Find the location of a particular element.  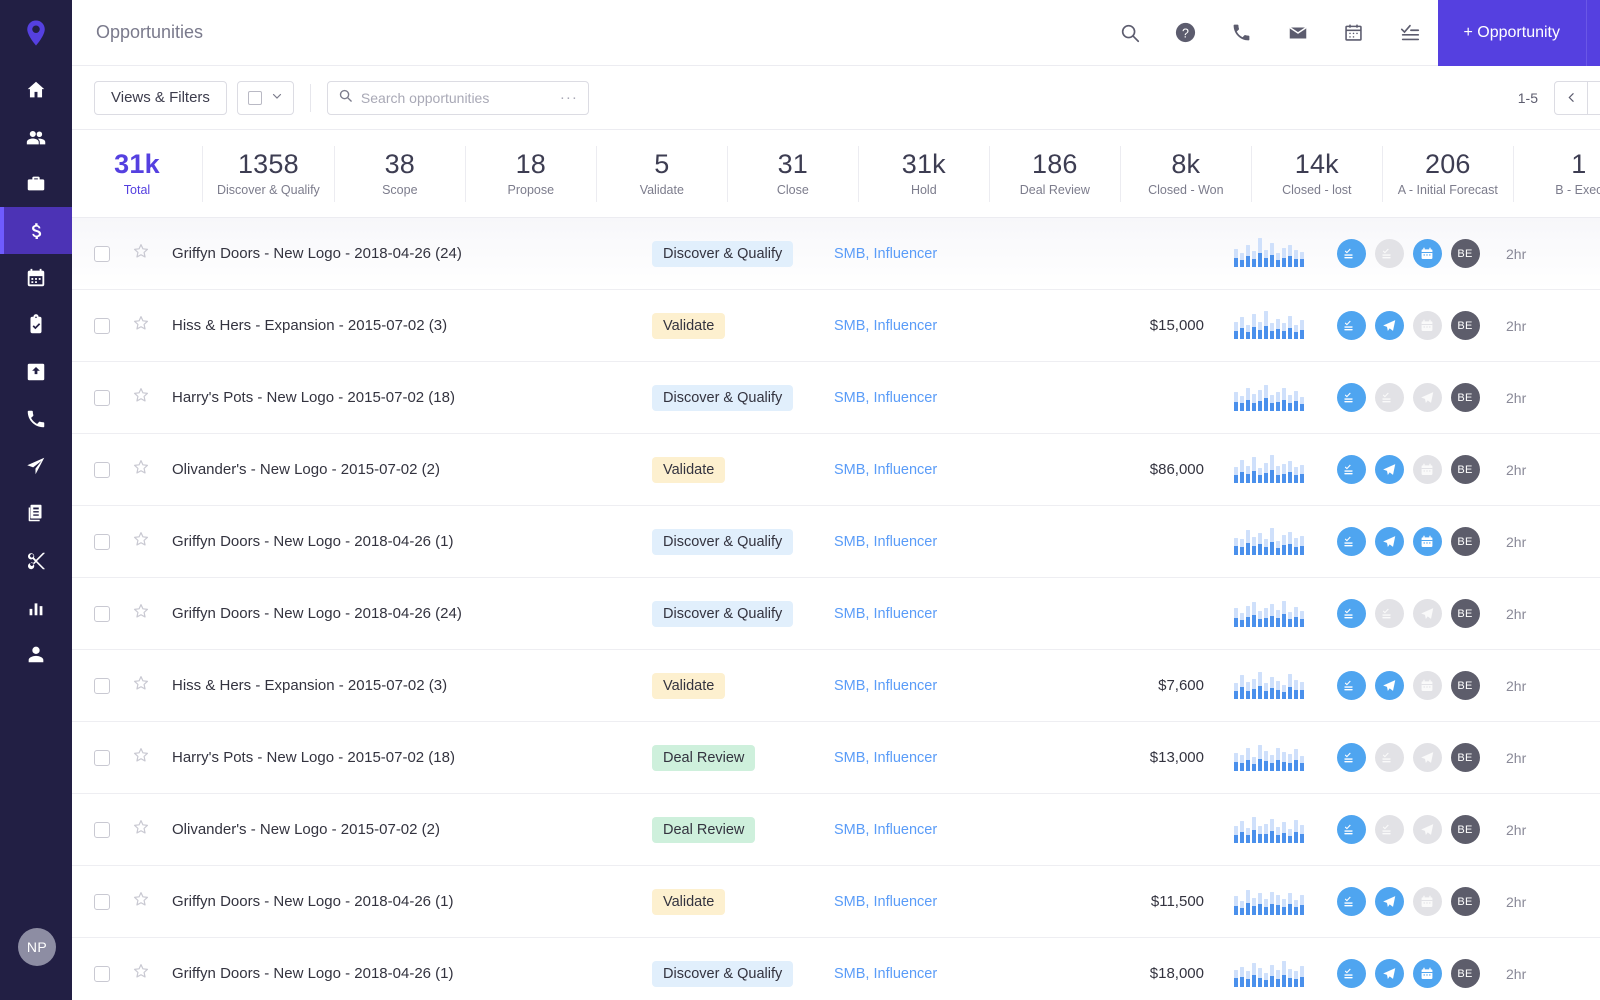

task-list-icon is located at coordinates (1410, 33).